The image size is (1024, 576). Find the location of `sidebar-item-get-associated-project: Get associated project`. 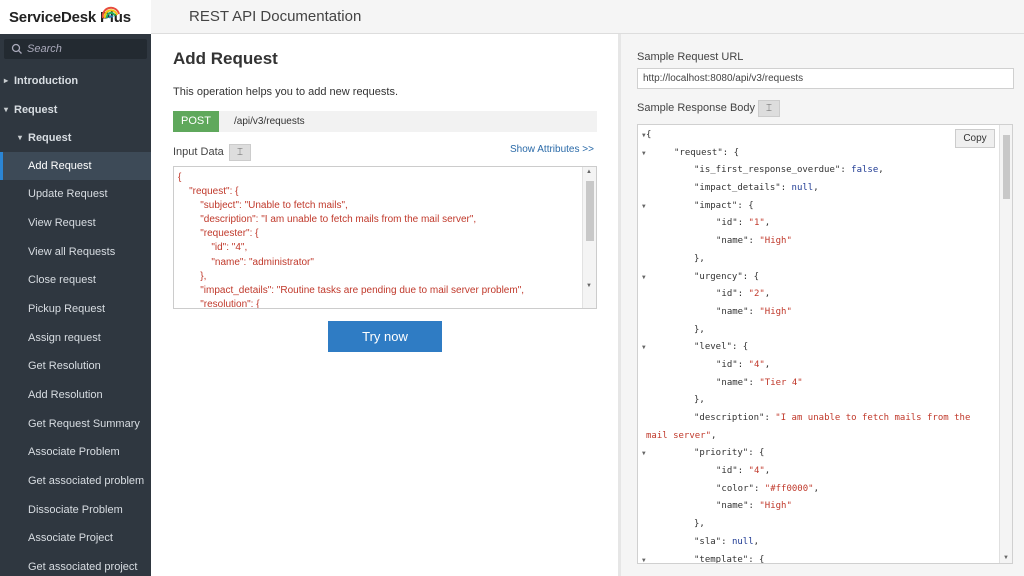

sidebar-item-get-associated-project: Get associated project is located at coordinates (75, 564).